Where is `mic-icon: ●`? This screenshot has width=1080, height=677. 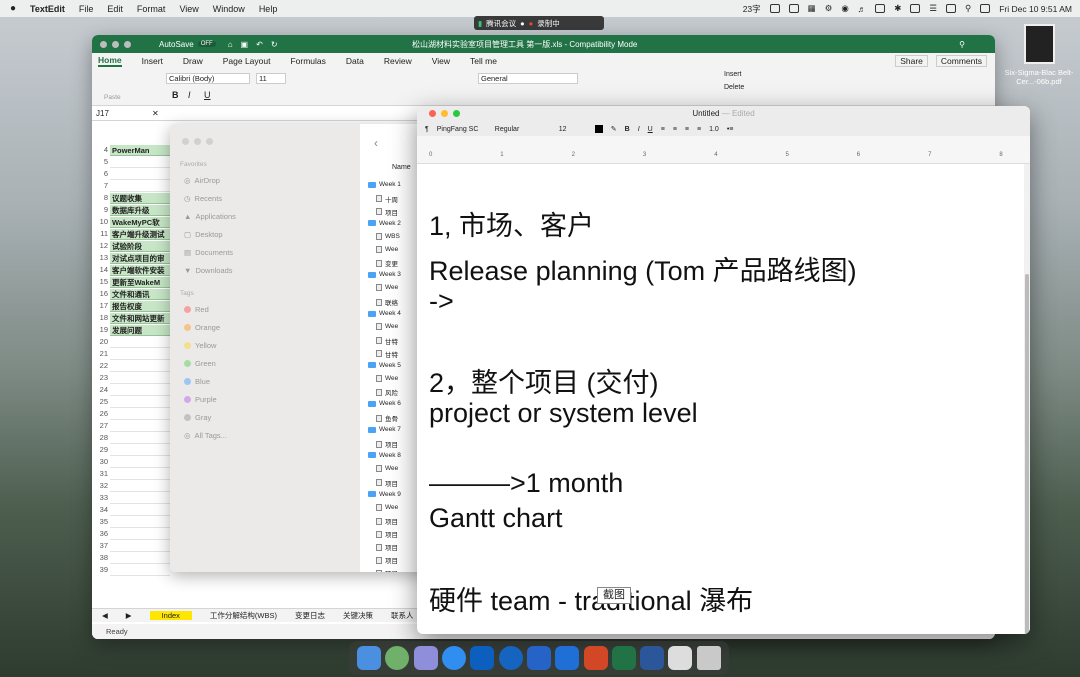
mic-icon: ● is located at coordinates (522, 23).